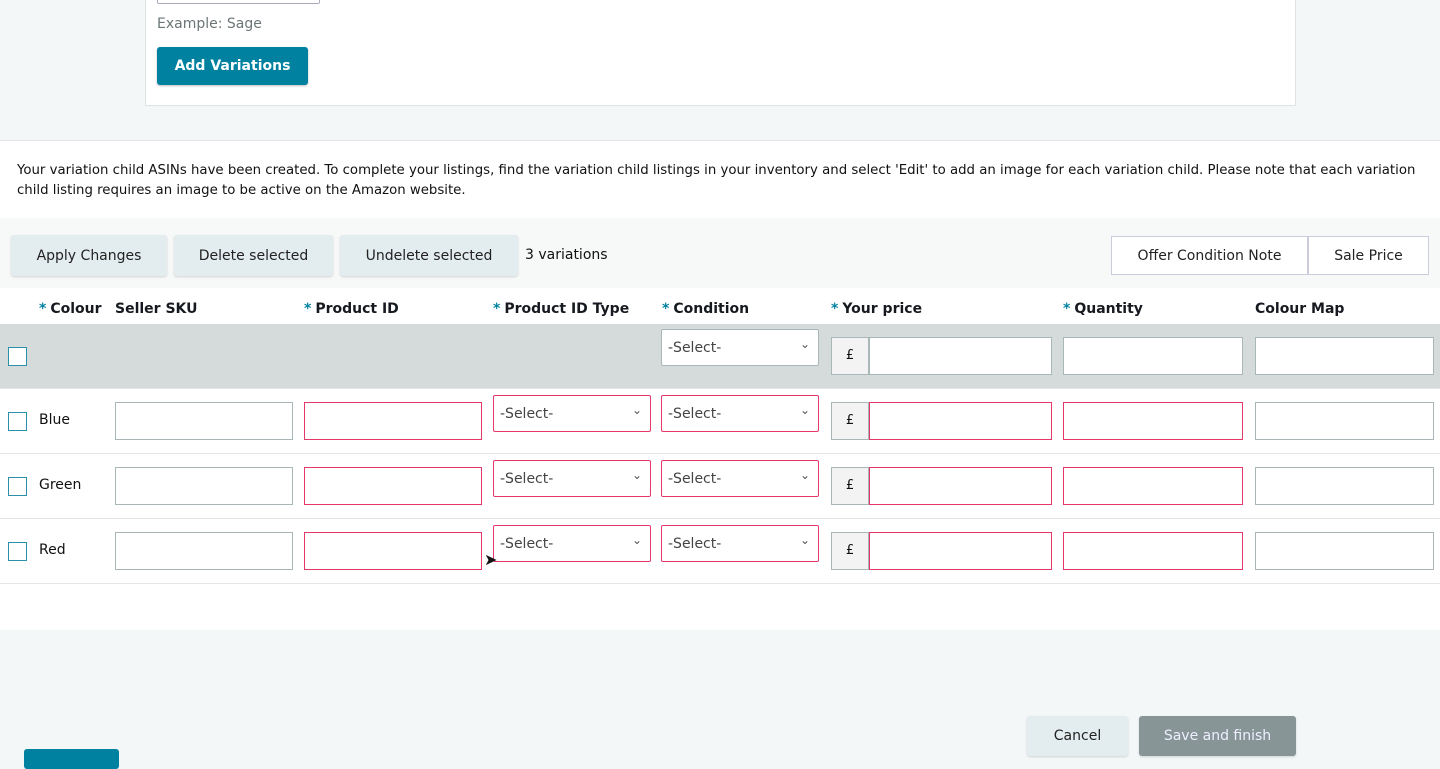 The height and width of the screenshot is (769, 1440). Describe the element at coordinates (54, 420) in the screenshot. I see `colour-label: Blue` at that location.